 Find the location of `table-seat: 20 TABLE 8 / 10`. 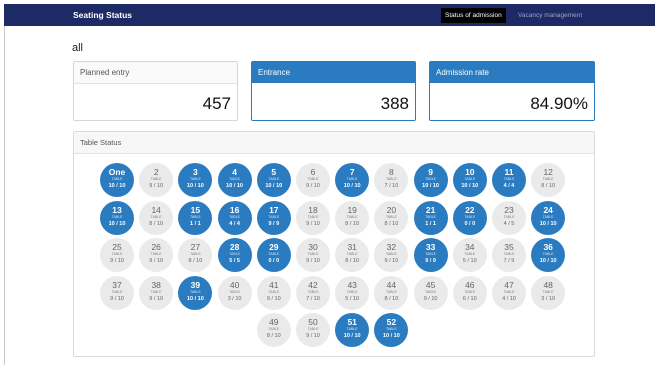

table-seat: 20 TABLE 8 / 10 is located at coordinates (391, 217).